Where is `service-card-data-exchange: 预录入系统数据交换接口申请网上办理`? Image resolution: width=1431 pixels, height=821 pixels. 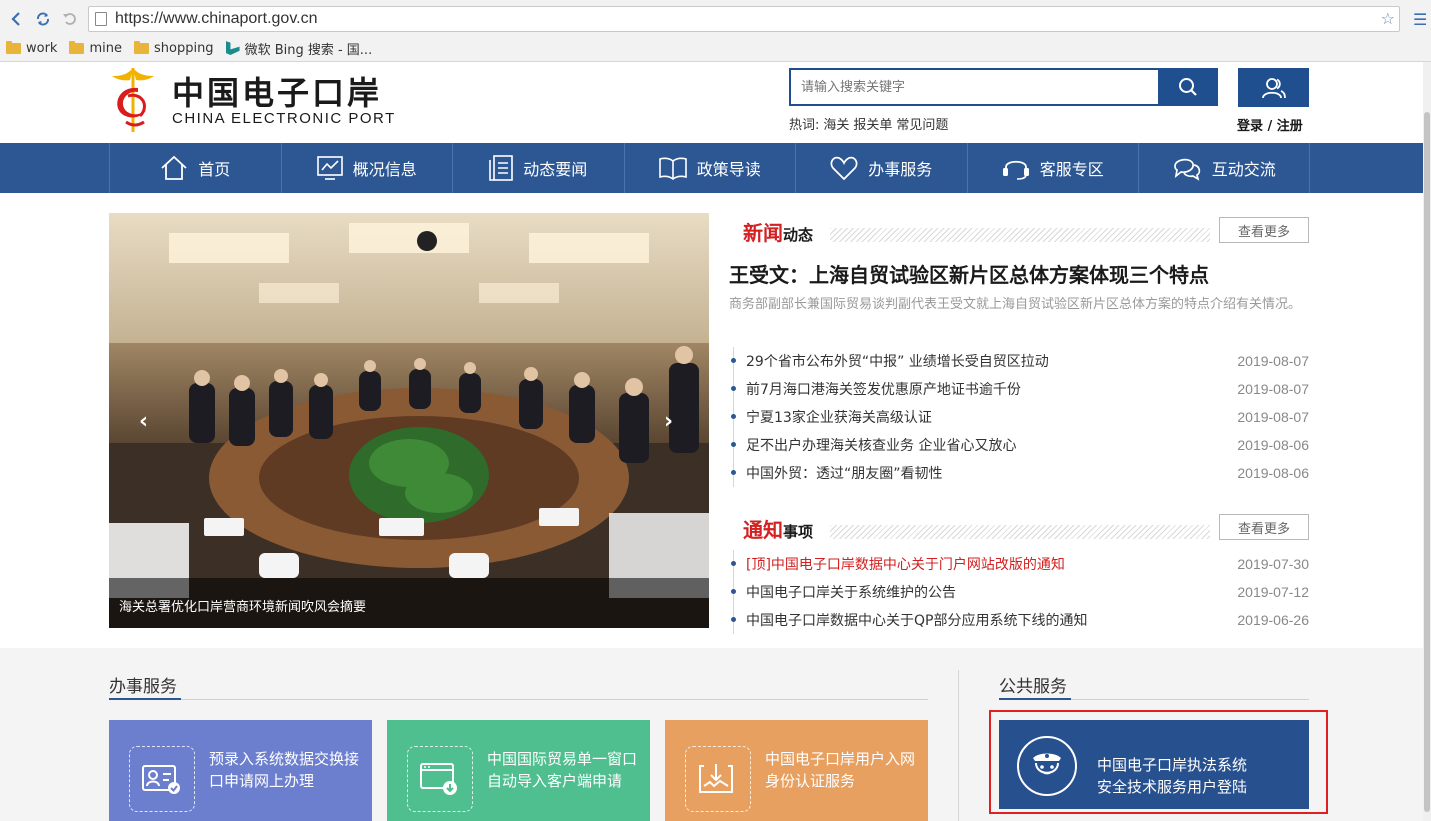 service-card-data-exchange: 预录入系统数据交换接口申请网上办理 is located at coordinates (240, 770).